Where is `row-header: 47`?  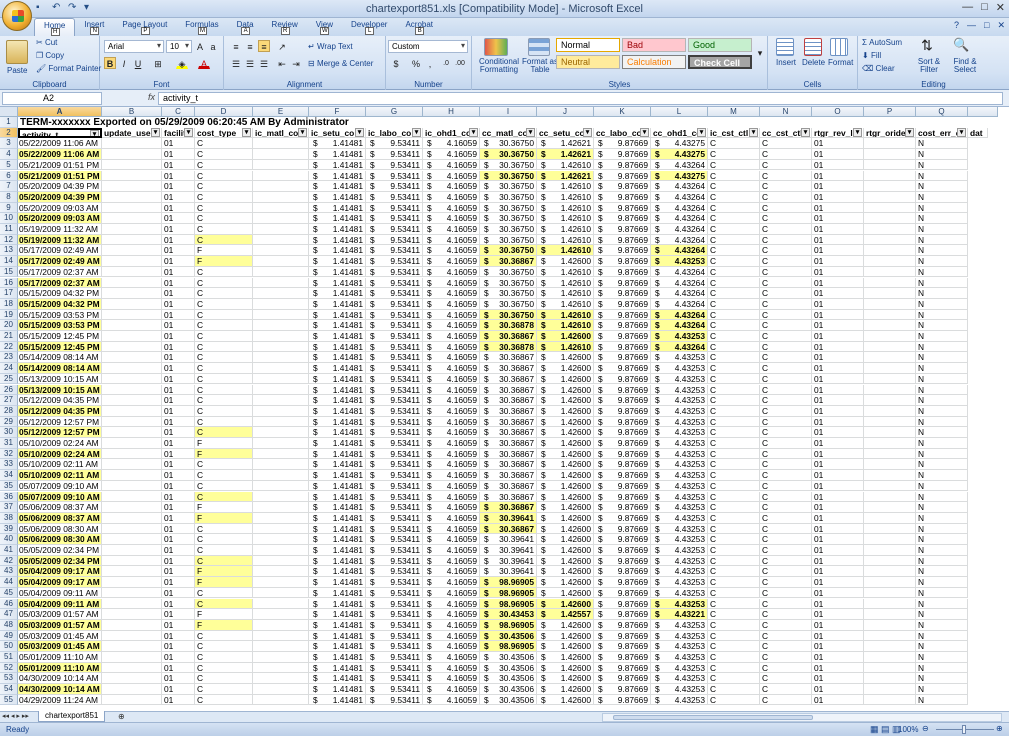
row-header: 47 is located at coordinates (9, 614).